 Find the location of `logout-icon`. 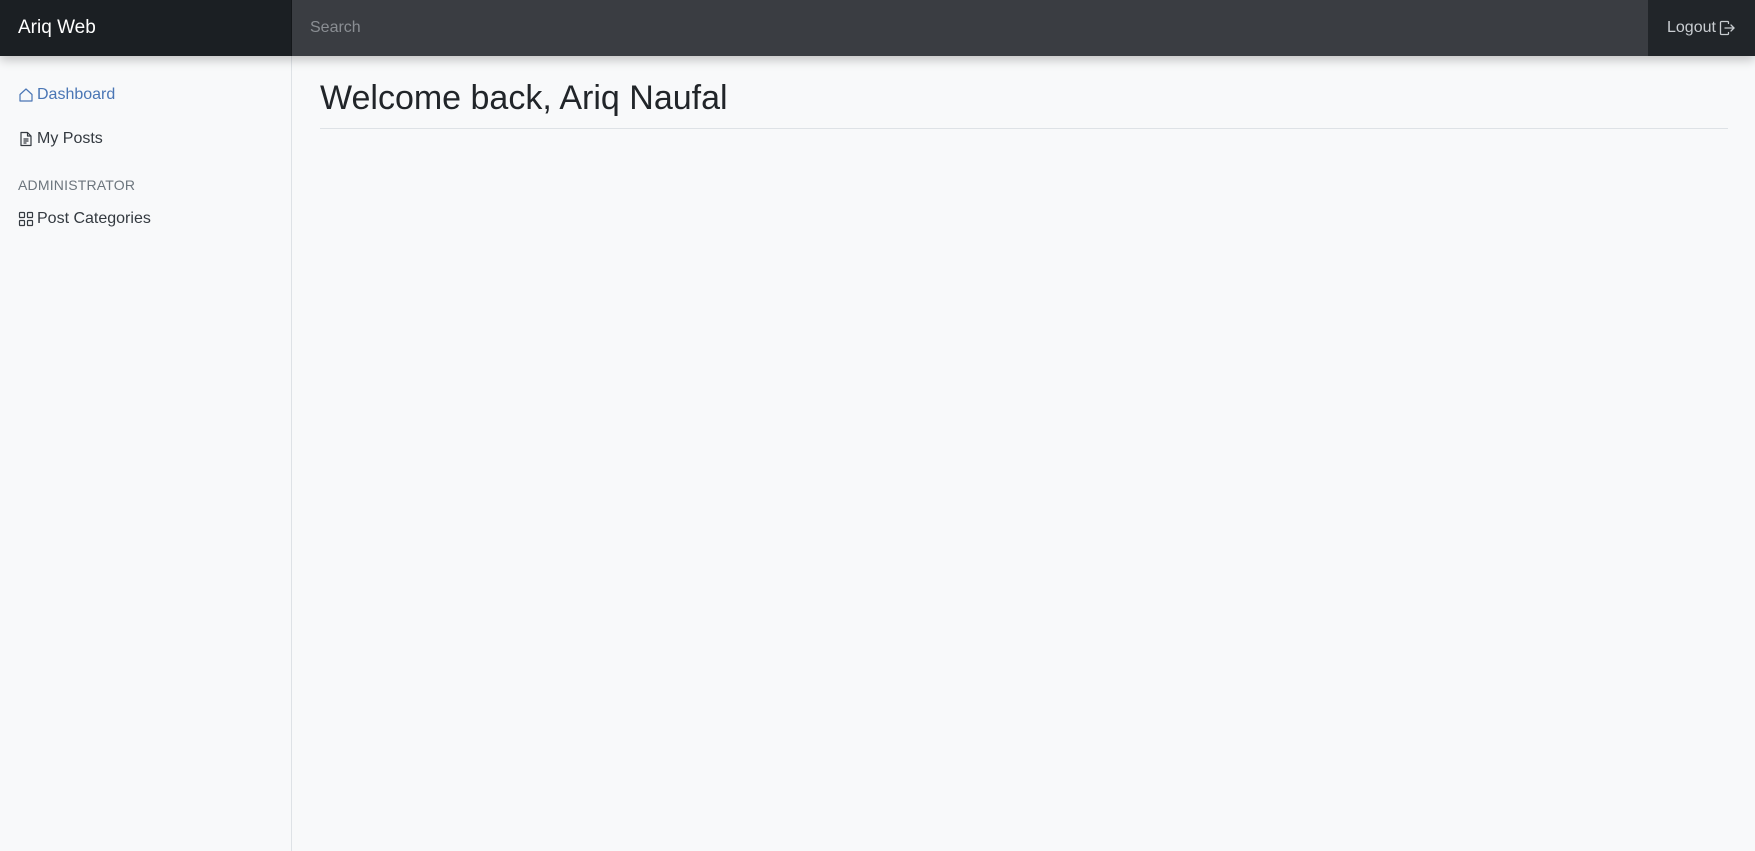

logout-icon is located at coordinates (1727, 28).